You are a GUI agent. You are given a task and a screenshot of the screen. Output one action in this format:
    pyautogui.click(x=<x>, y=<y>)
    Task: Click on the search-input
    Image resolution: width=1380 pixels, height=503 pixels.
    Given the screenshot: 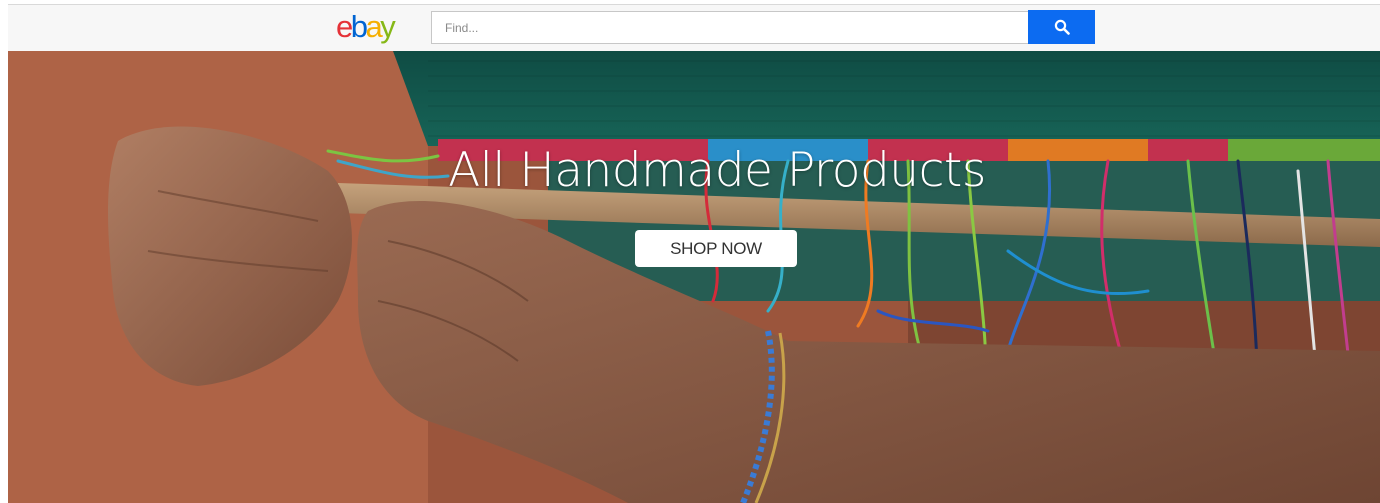 What is the action you would take?
    pyautogui.click(x=730, y=27)
    